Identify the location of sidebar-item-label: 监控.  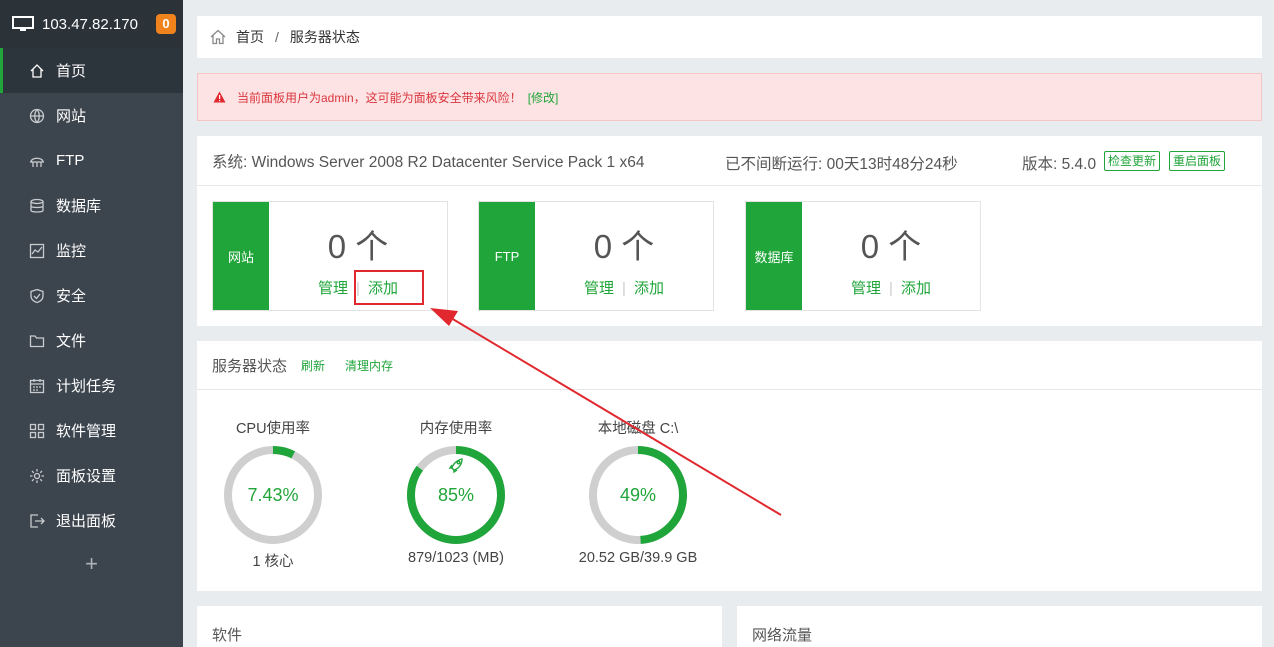
(71, 251).